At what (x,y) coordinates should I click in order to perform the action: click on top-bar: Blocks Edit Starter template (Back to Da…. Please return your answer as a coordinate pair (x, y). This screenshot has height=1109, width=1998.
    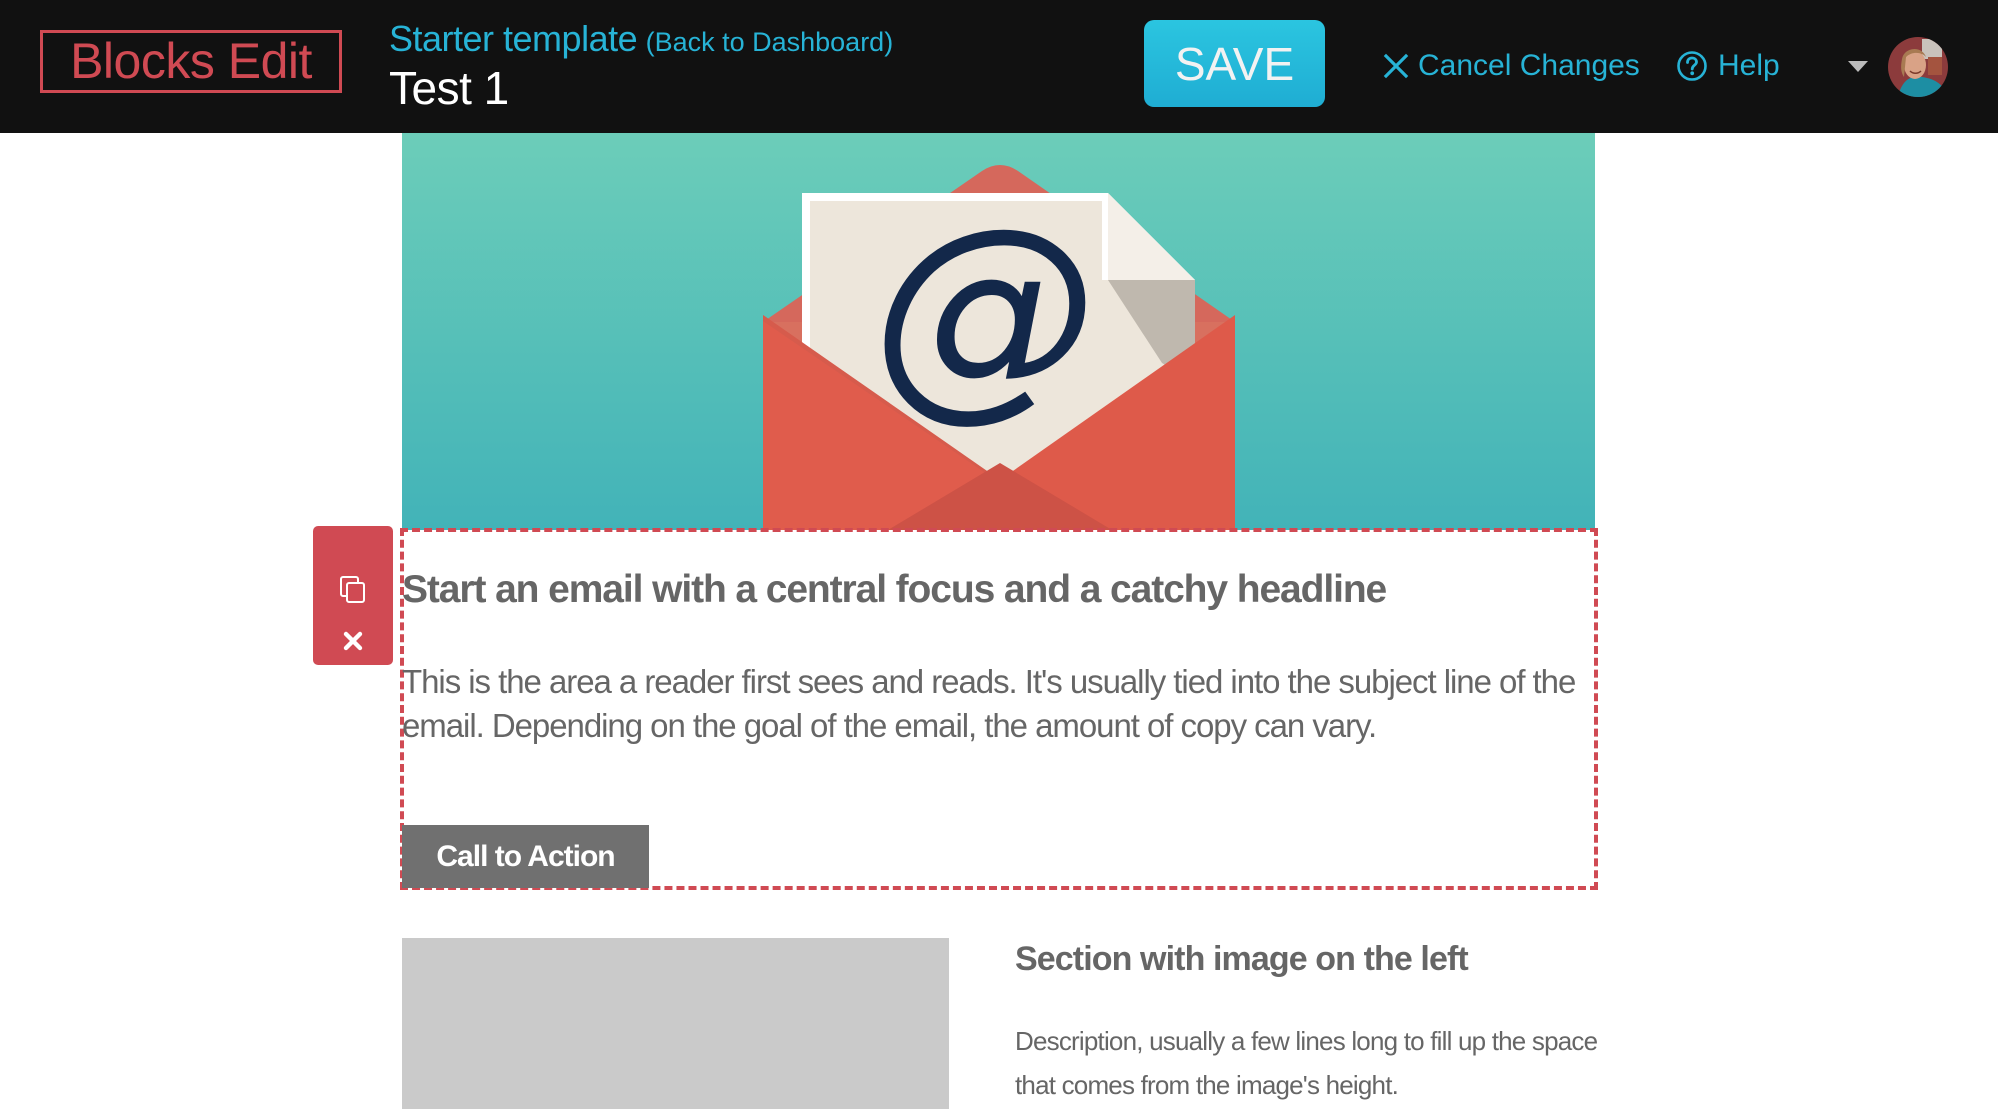
    Looking at the image, I should click on (999, 66).